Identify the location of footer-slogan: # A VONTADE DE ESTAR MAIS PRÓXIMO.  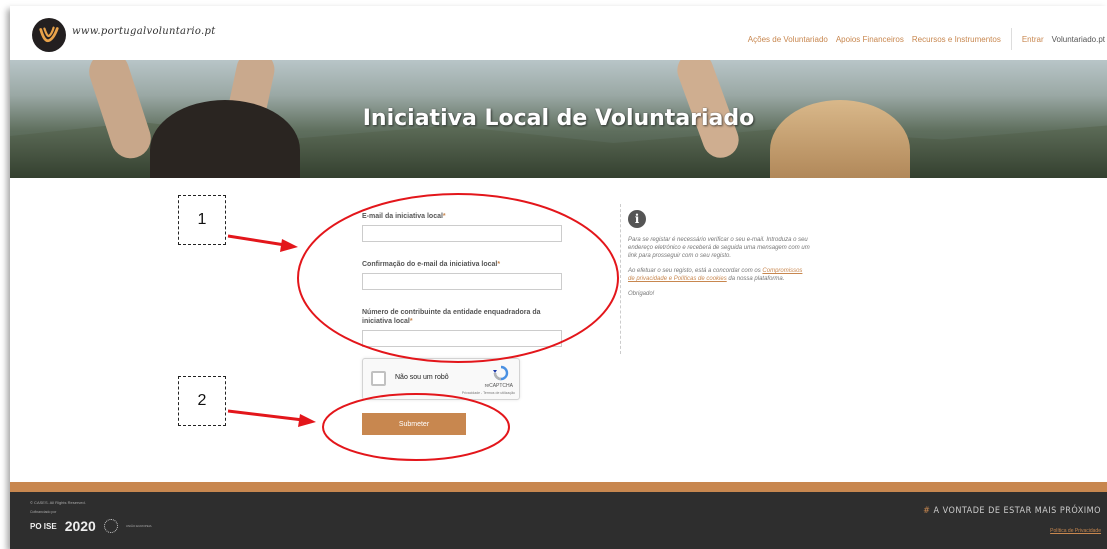
(1012, 511).